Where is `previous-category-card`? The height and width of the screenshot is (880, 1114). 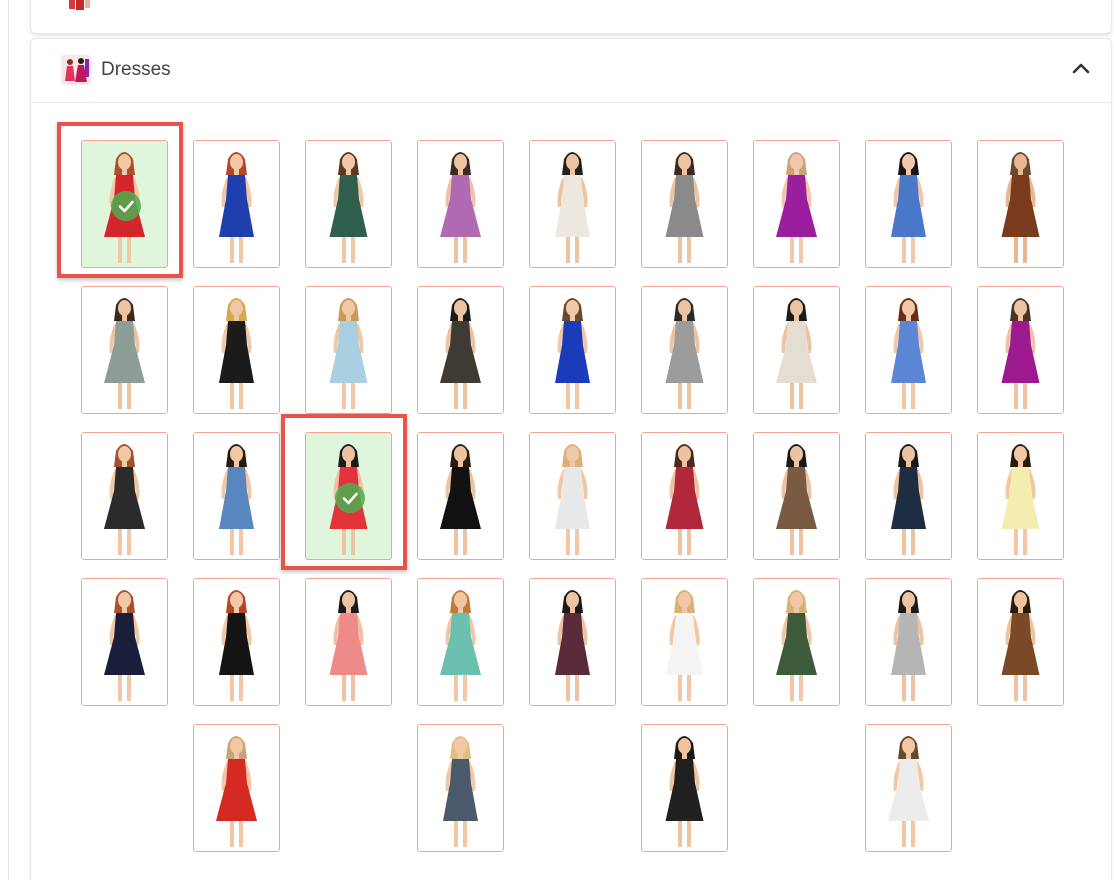
previous-category-card is located at coordinates (571, 17).